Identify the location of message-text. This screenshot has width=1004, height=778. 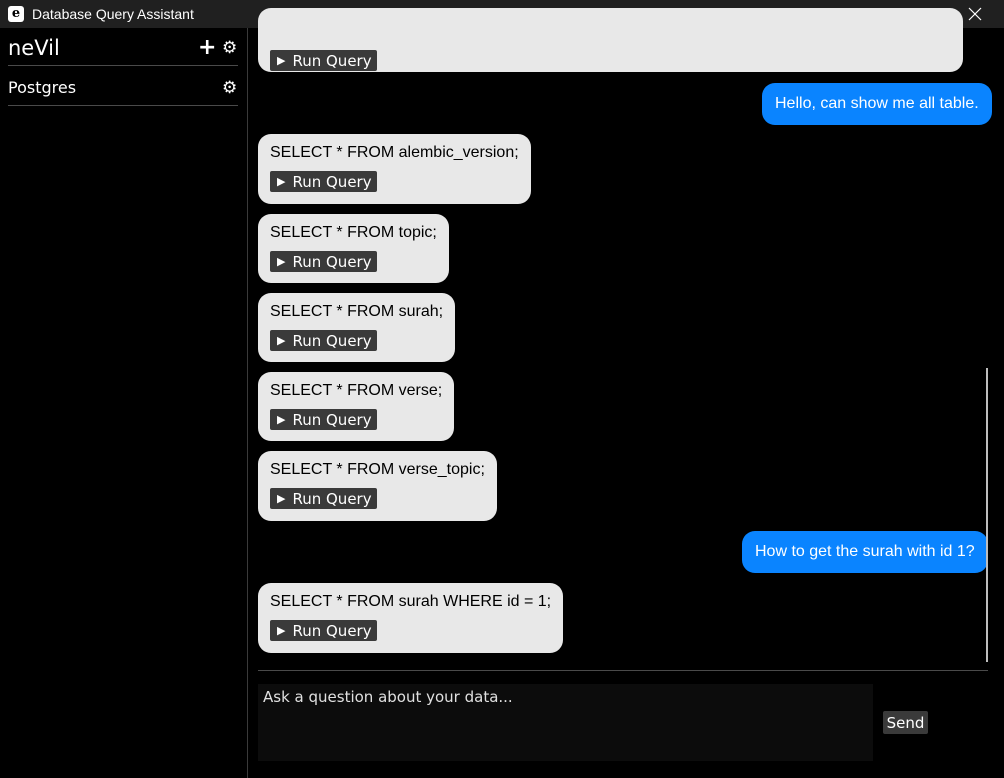
(610, 28).